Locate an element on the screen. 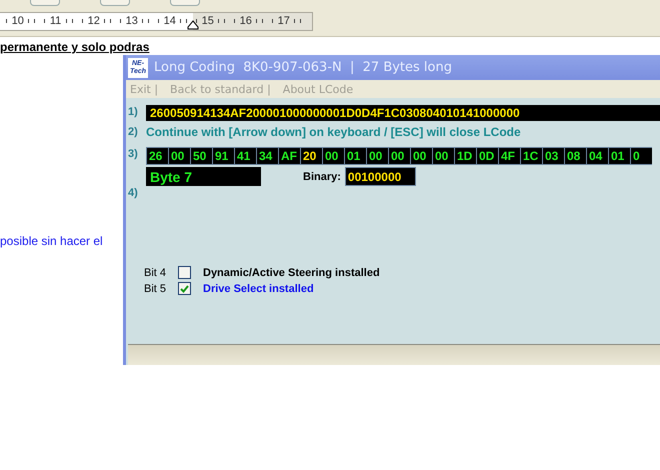  ruler-number: 16 is located at coordinates (246, 21).